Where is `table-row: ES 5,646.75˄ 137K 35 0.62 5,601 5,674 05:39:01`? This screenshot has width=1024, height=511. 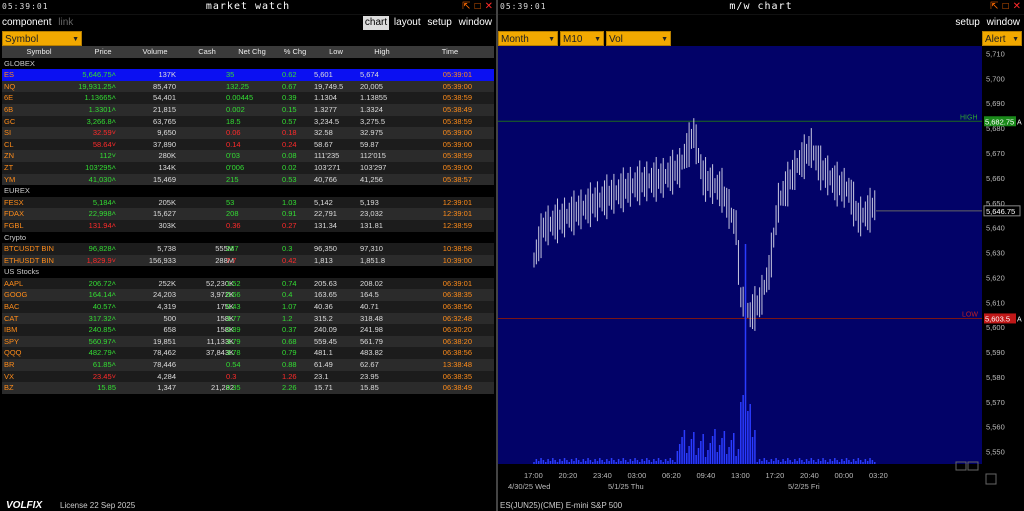 table-row: ES 5,646.75˄ 137K 35 0.62 5,601 5,674 05:39:01 is located at coordinates (248, 75).